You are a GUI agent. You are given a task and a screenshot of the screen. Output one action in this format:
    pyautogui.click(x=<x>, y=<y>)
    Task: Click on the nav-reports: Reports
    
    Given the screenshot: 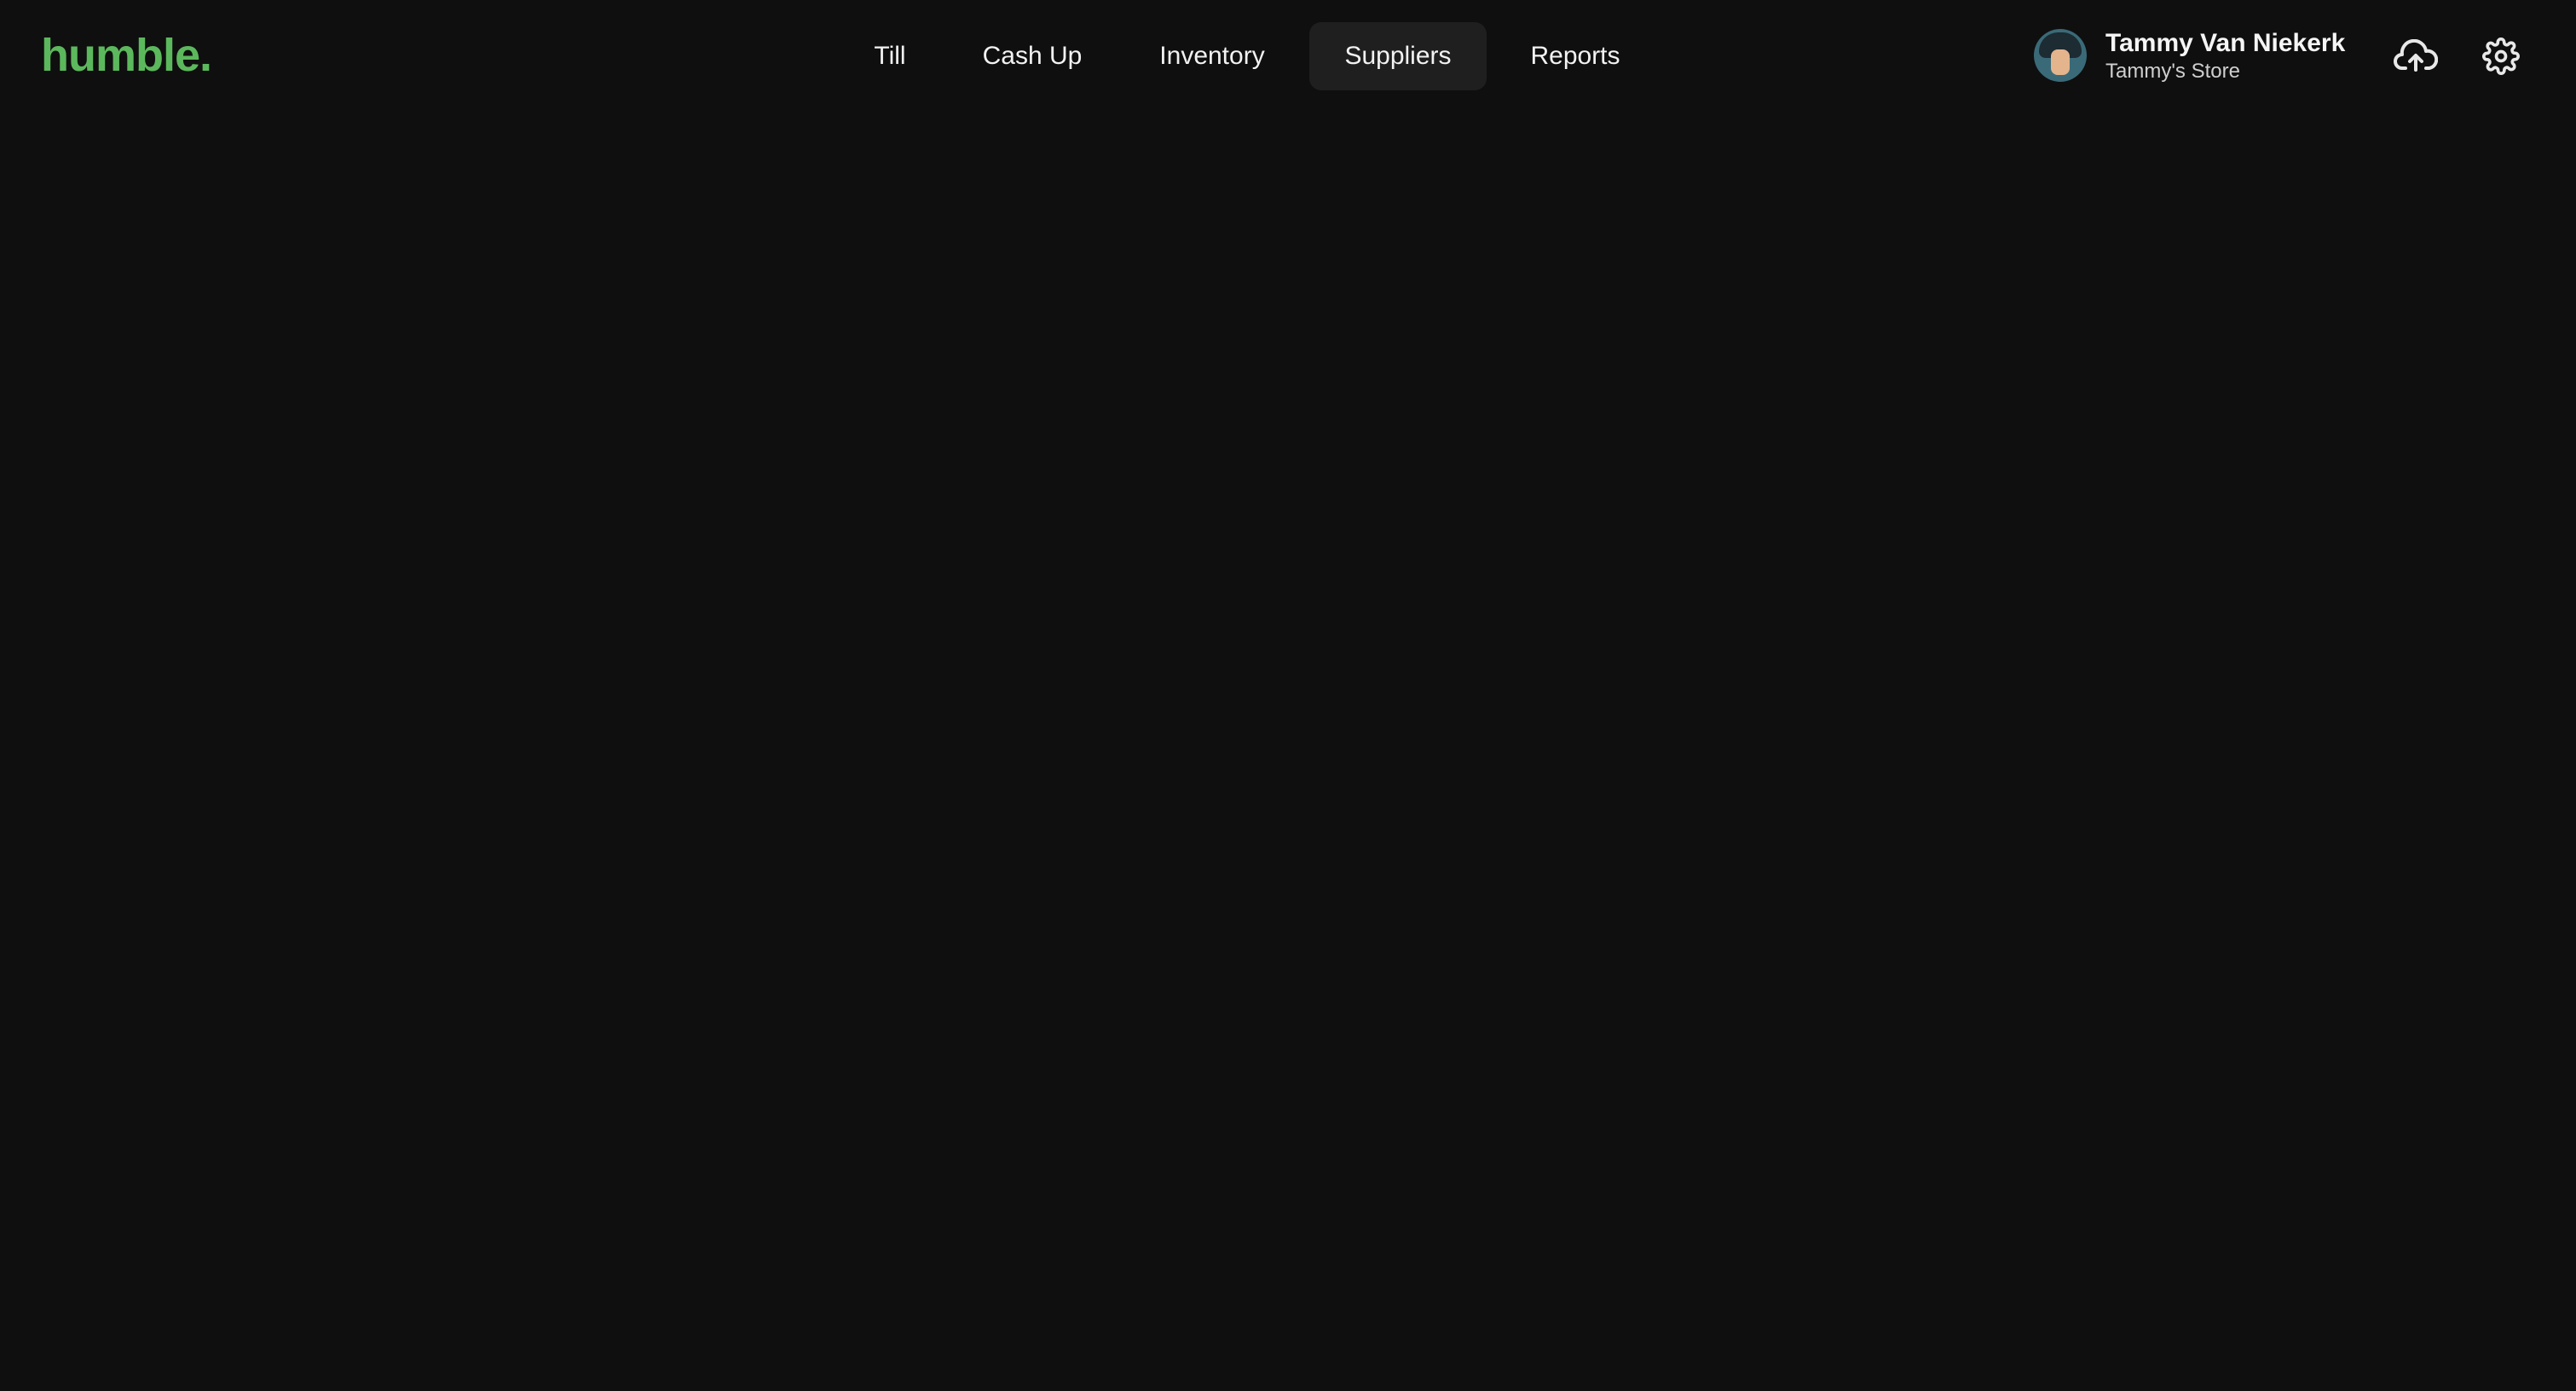 What is the action you would take?
    pyautogui.click(x=1575, y=56)
    